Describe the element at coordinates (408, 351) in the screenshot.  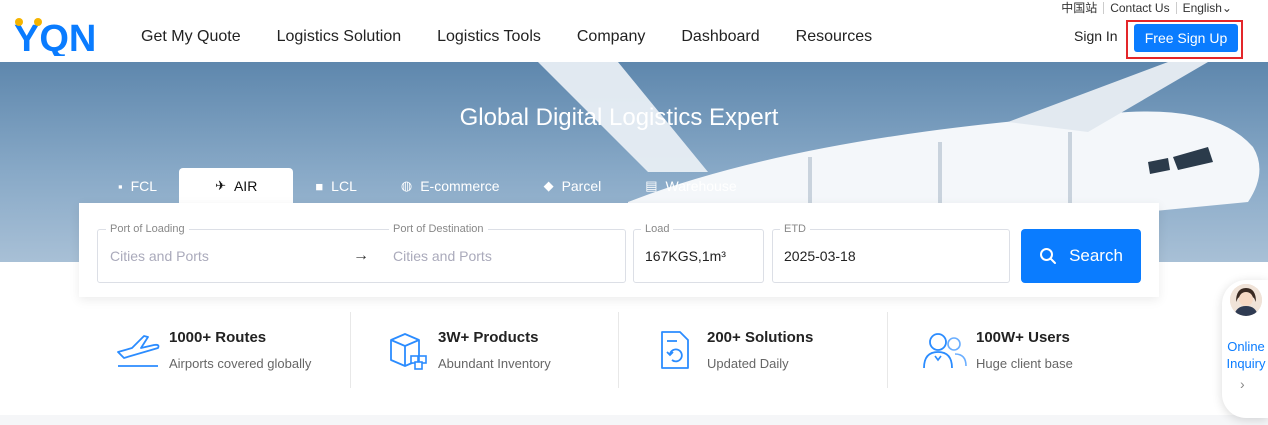
I see `inventory-boxes-icon` at that location.